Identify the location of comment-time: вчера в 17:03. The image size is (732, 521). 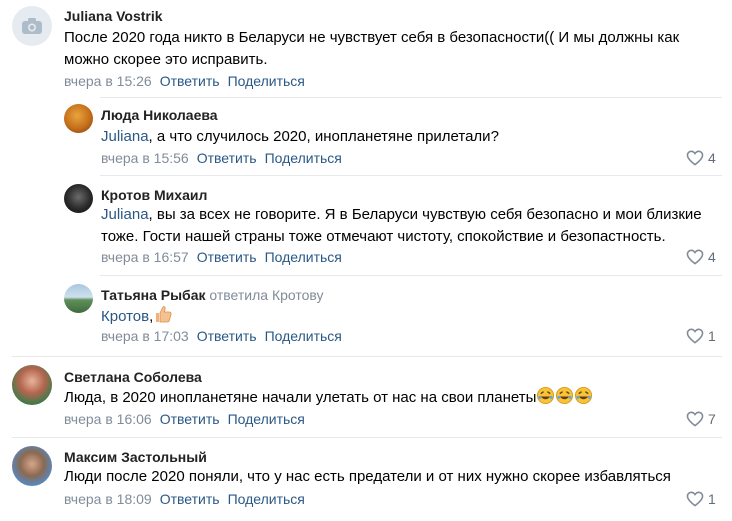
(145, 336).